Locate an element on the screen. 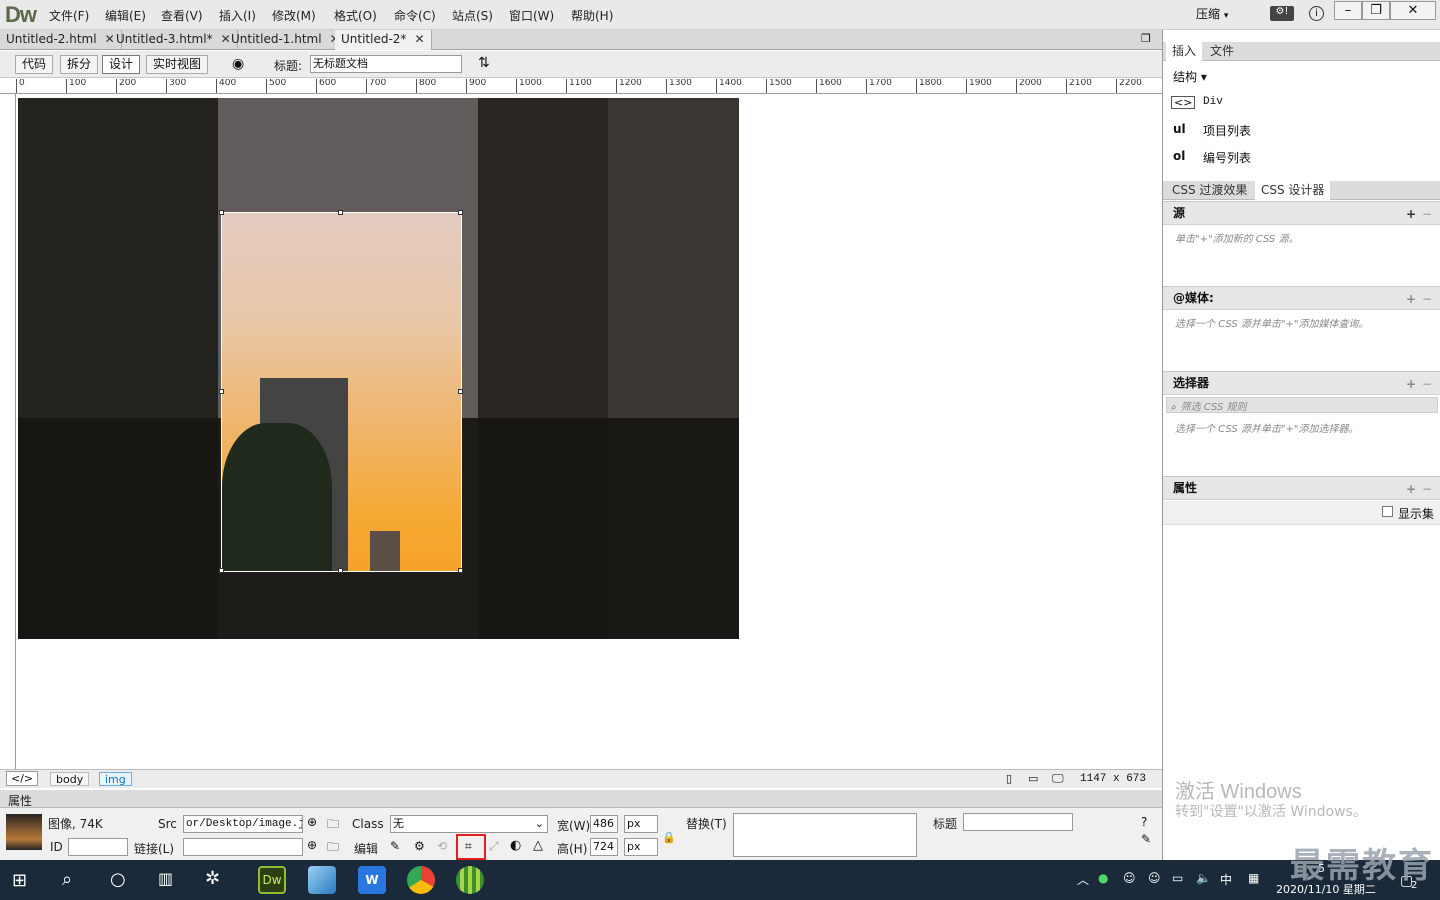  insert-div-item: Div is located at coordinates (1213, 102).